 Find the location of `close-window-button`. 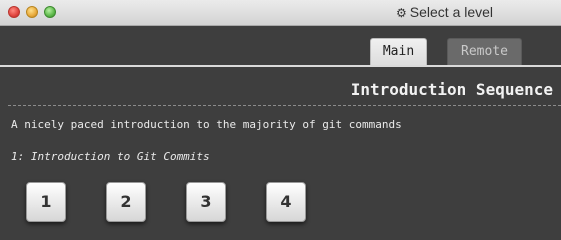

close-window-button is located at coordinates (14, 12).